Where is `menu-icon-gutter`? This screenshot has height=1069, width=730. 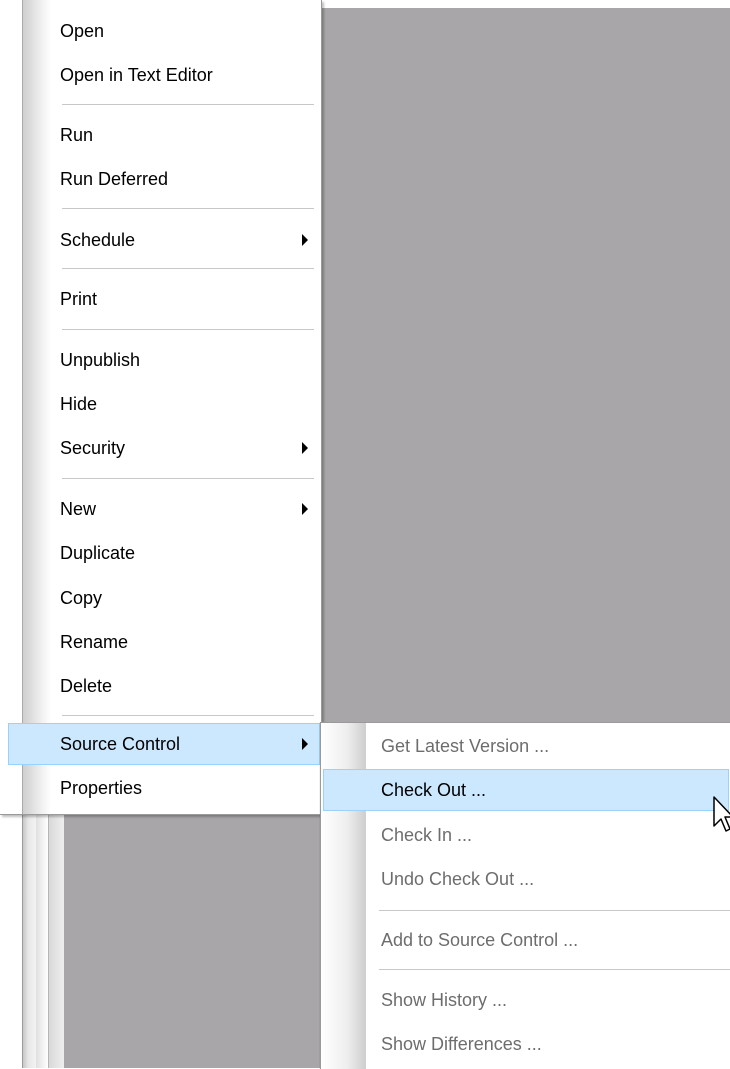 menu-icon-gutter is located at coordinates (36, 407).